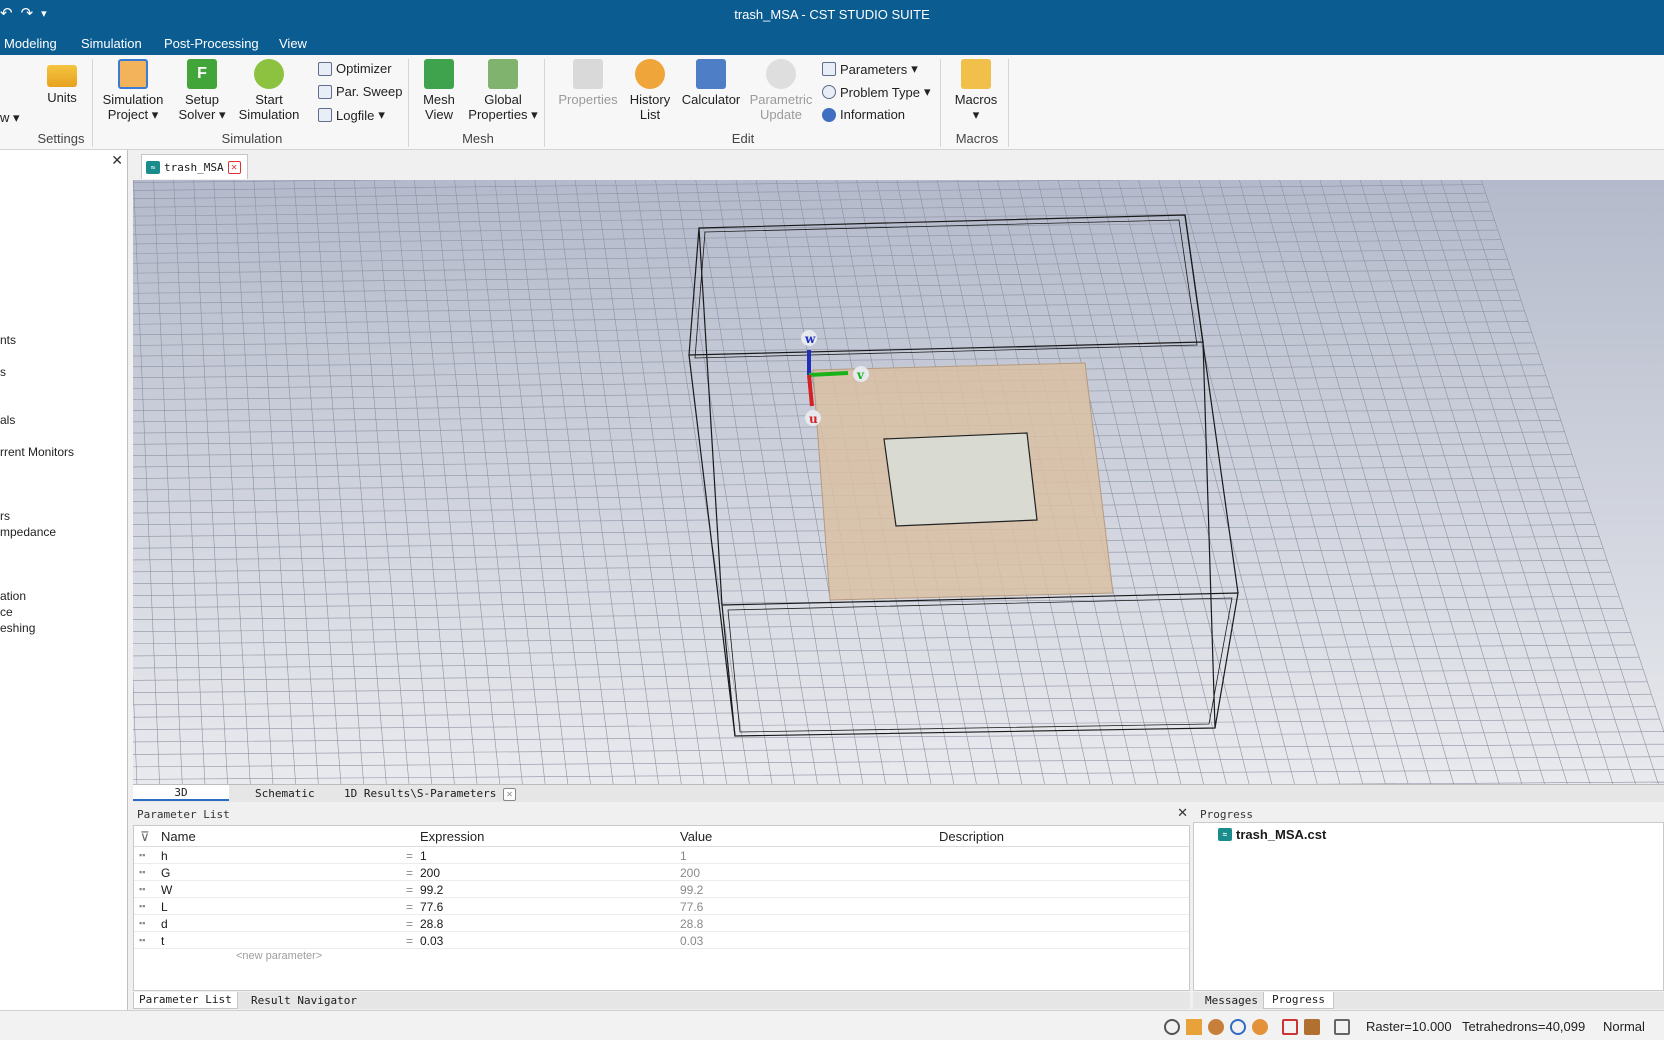 The width and height of the screenshot is (1664, 1040). What do you see at coordinates (430, 794) in the screenshot?
I see `tab-1d-results: 1D Results\S-Parameters ✕` at bounding box center [430, 794].